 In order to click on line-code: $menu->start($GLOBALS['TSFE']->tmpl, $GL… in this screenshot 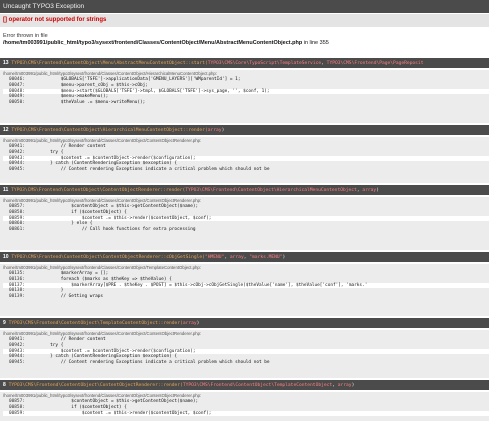, I will do `click(149, 91)`.